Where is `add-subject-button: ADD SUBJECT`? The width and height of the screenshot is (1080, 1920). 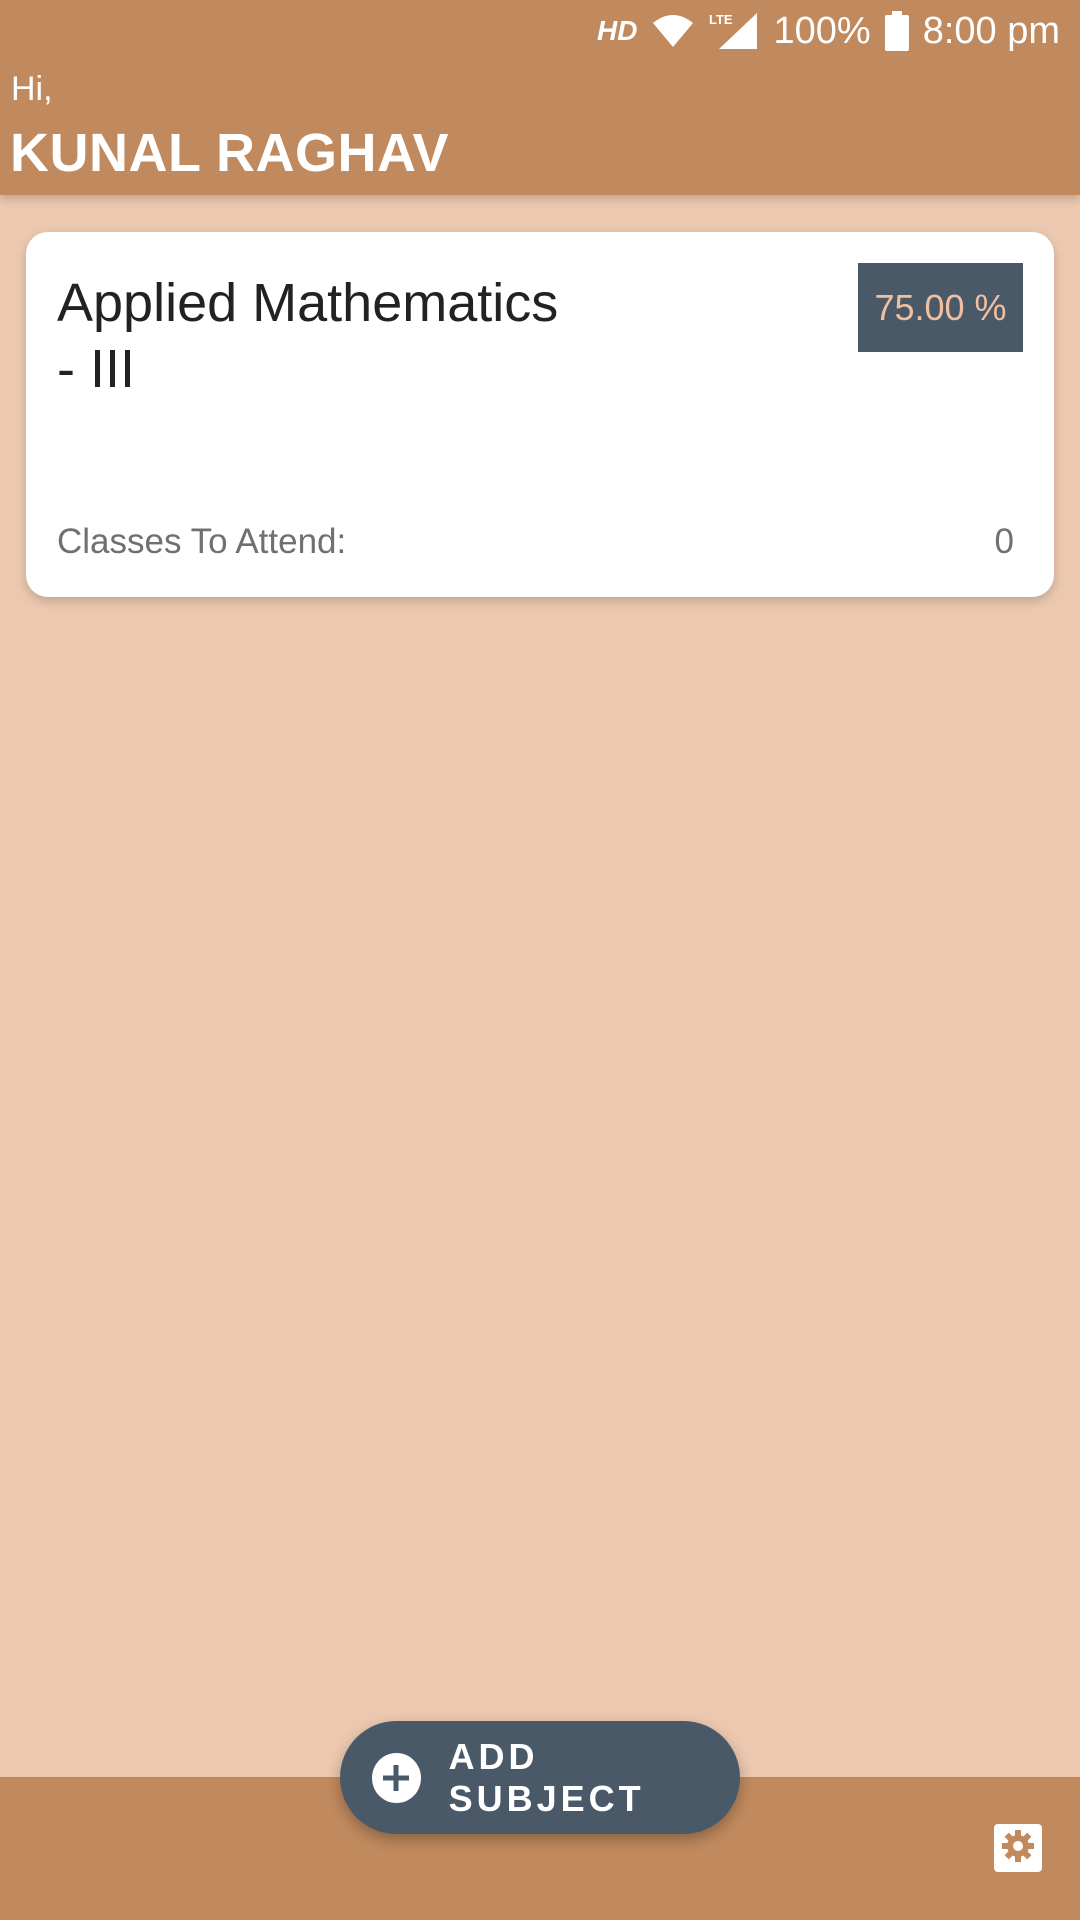 add-subject-button: ADD SUBJECT is located at coordinates (540, 1777).